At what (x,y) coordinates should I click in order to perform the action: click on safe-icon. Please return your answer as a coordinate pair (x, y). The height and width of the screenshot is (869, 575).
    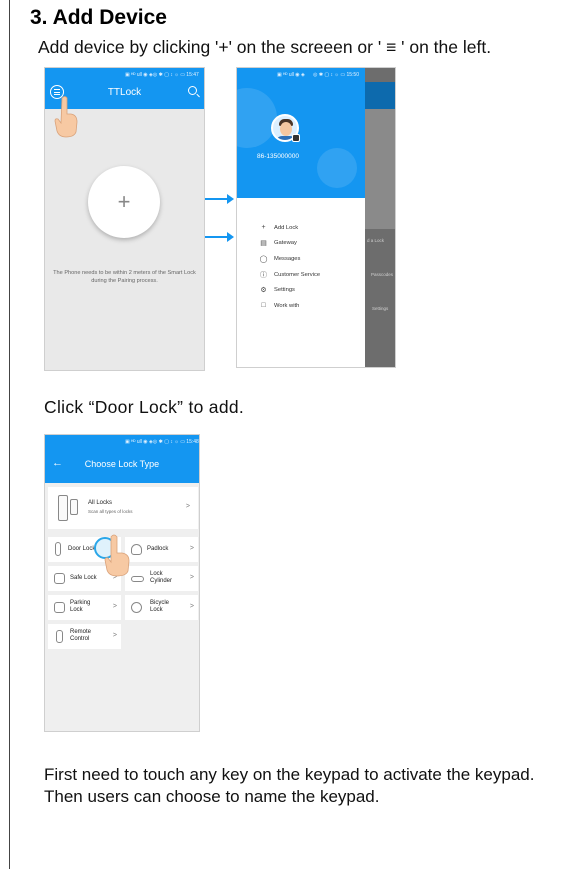
    Looking at the image, I should click on (59, 578).